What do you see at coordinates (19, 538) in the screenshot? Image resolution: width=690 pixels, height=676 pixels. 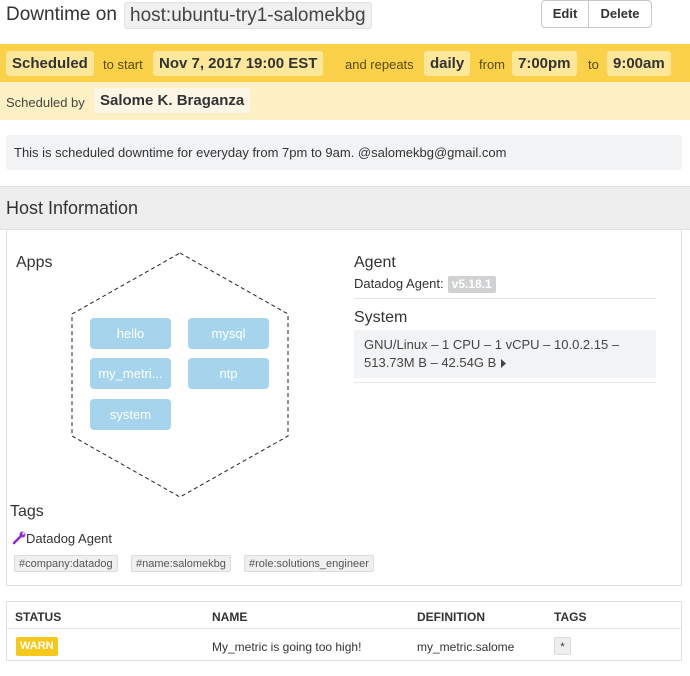 I see `wrench-icon` at bounding box center [19, 538].